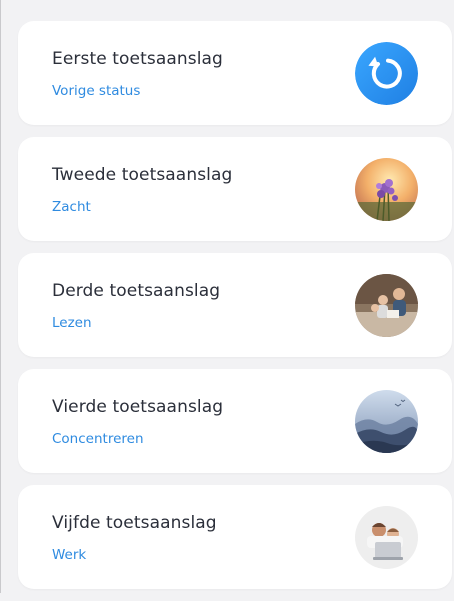  Describe the element at coordinates (136, 291) in the screenshot. I see `item-title: Derde toetsaanslag` at that location.